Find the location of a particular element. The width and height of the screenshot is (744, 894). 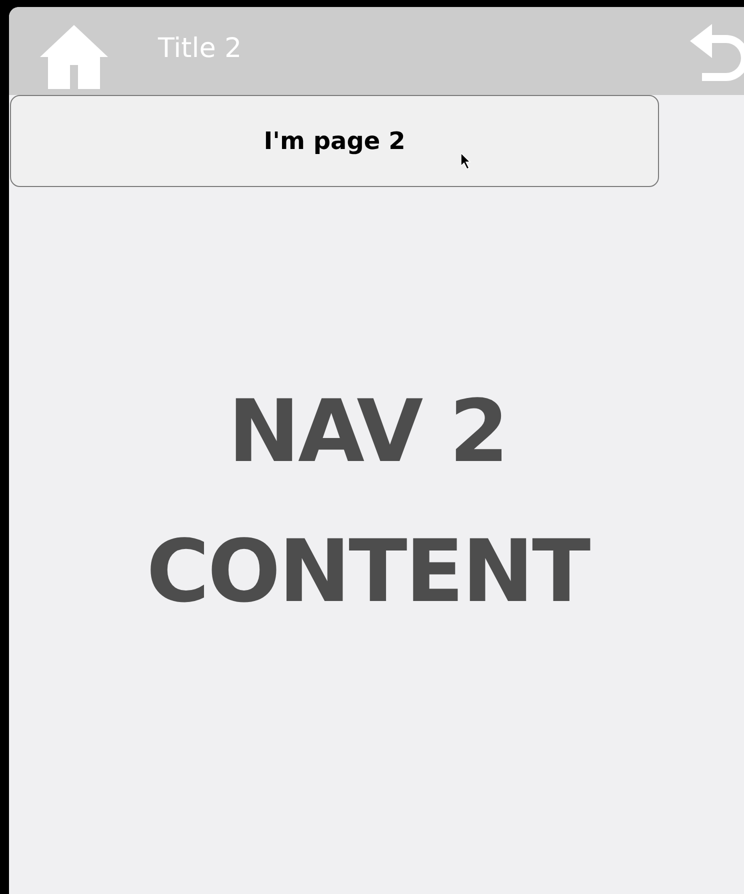

page-button: I'm page 2 is located at coordinates (334, 141).